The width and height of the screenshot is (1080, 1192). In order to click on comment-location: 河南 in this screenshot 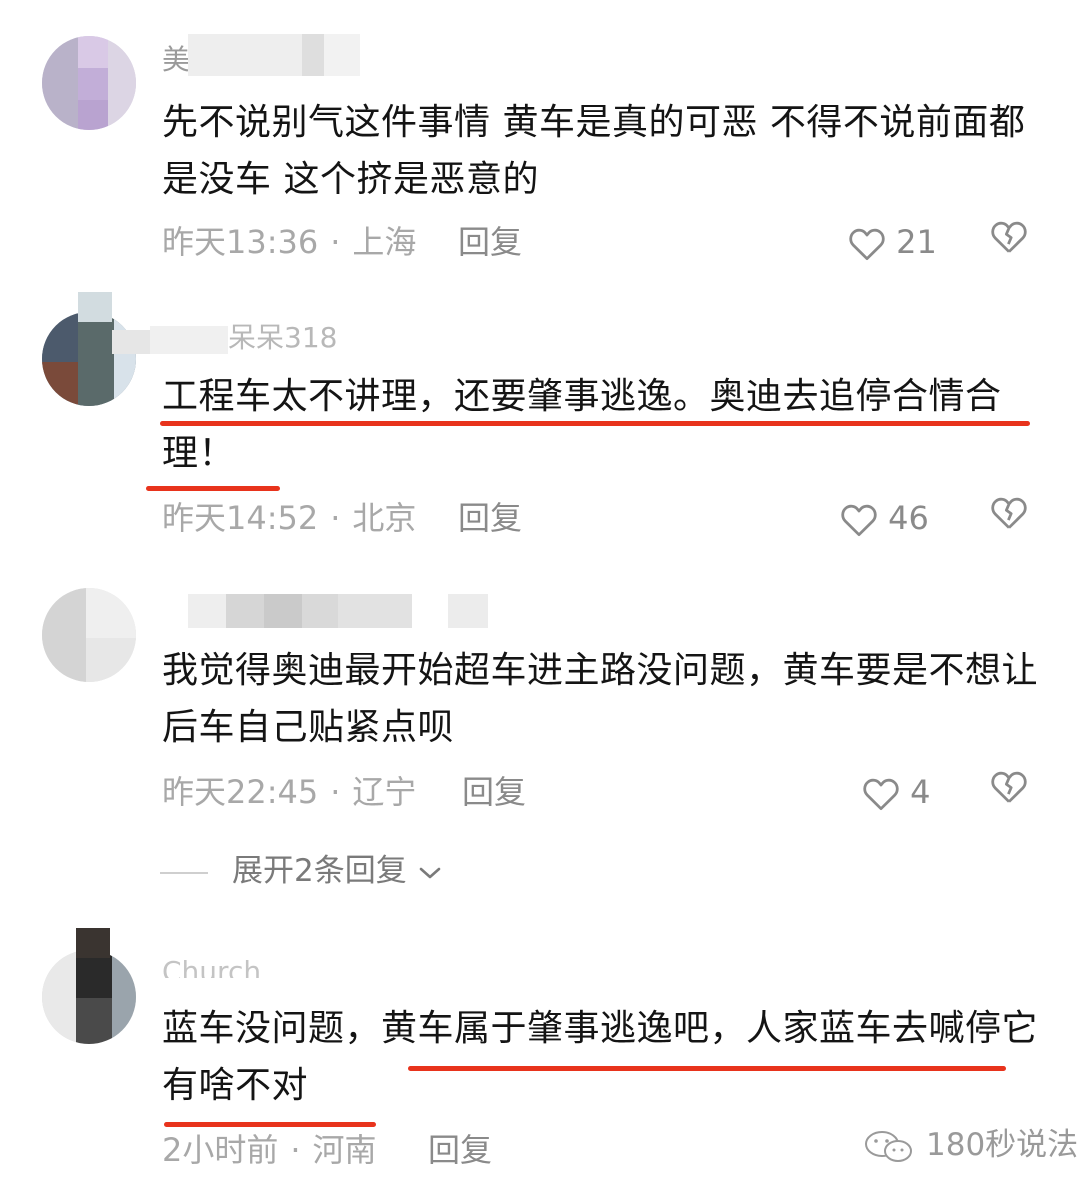, I will do `click(344, 1150)`.